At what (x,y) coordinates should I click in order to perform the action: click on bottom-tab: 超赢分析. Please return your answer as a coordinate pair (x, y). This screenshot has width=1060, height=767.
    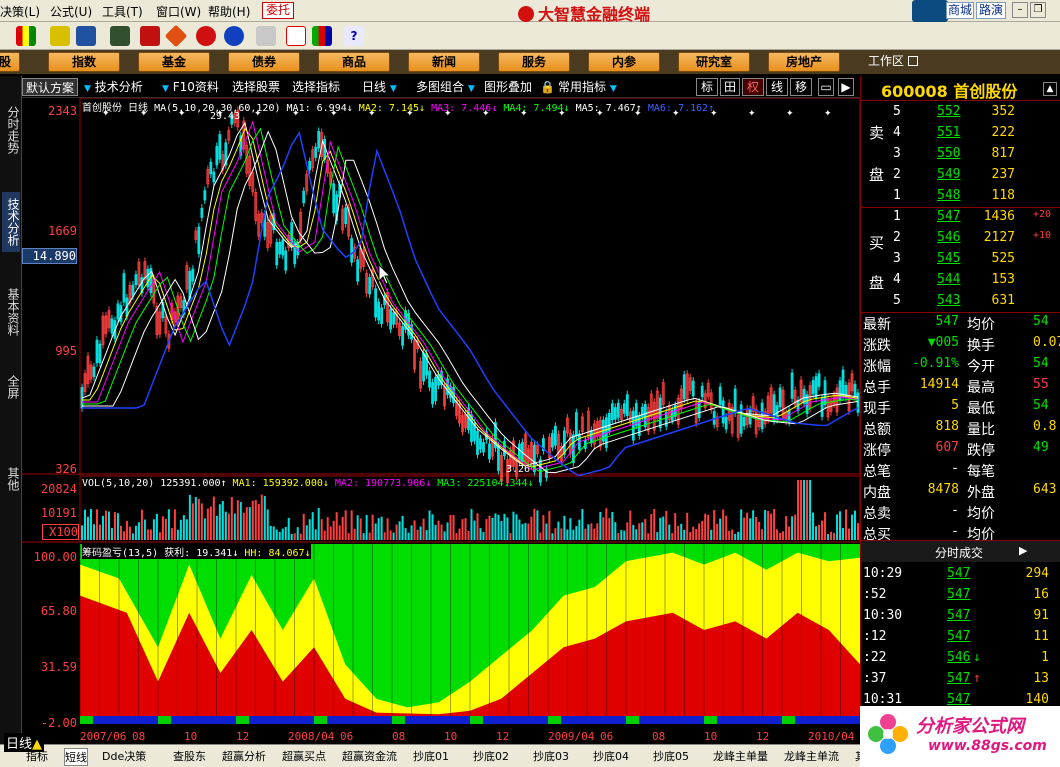
    Looking at the image, I should click on (244, 756).